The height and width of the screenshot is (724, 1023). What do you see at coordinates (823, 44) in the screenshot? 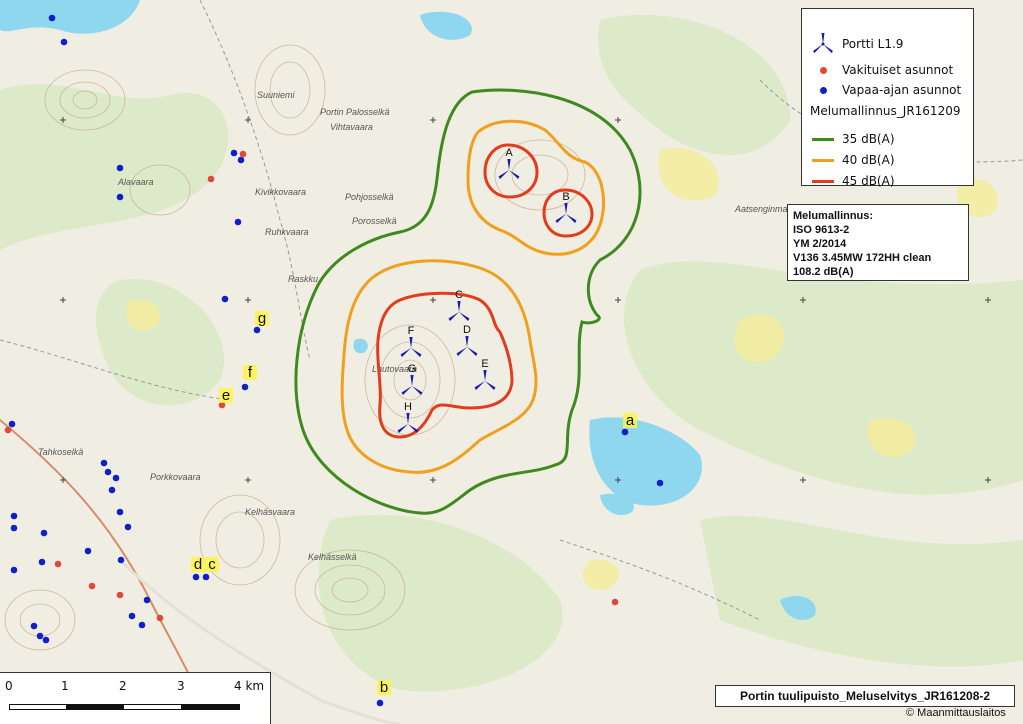
I see `turbine-icon` at bounding box center [823, 44].